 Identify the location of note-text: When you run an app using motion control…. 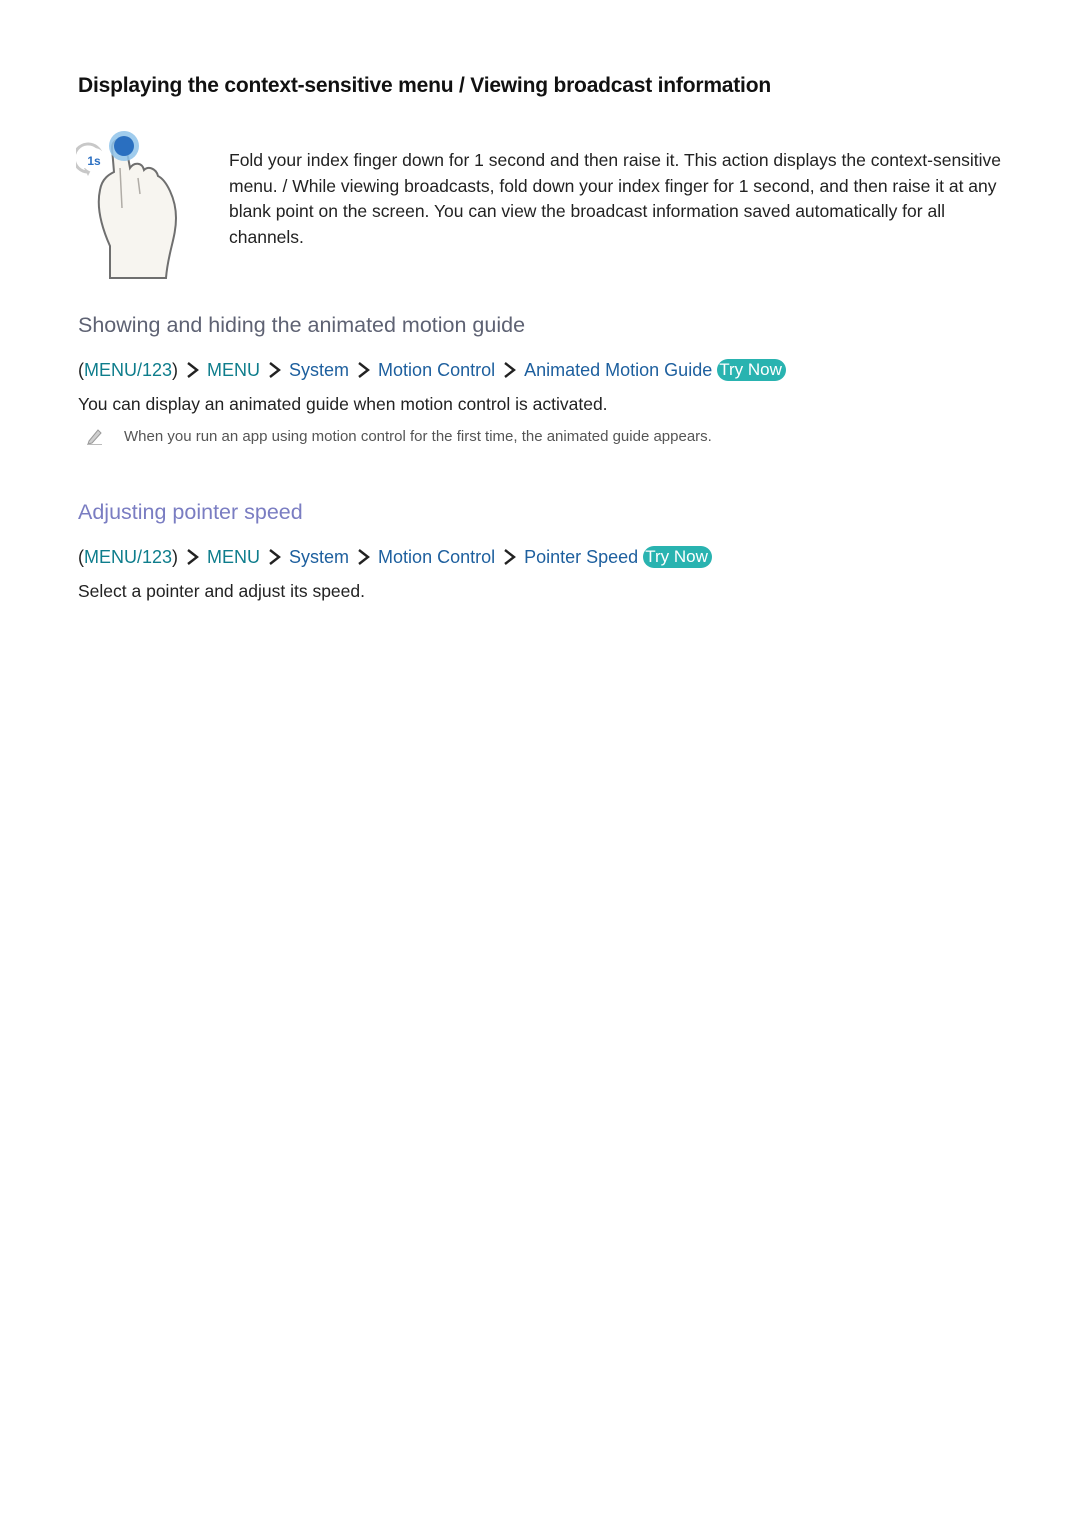
(418, 436).